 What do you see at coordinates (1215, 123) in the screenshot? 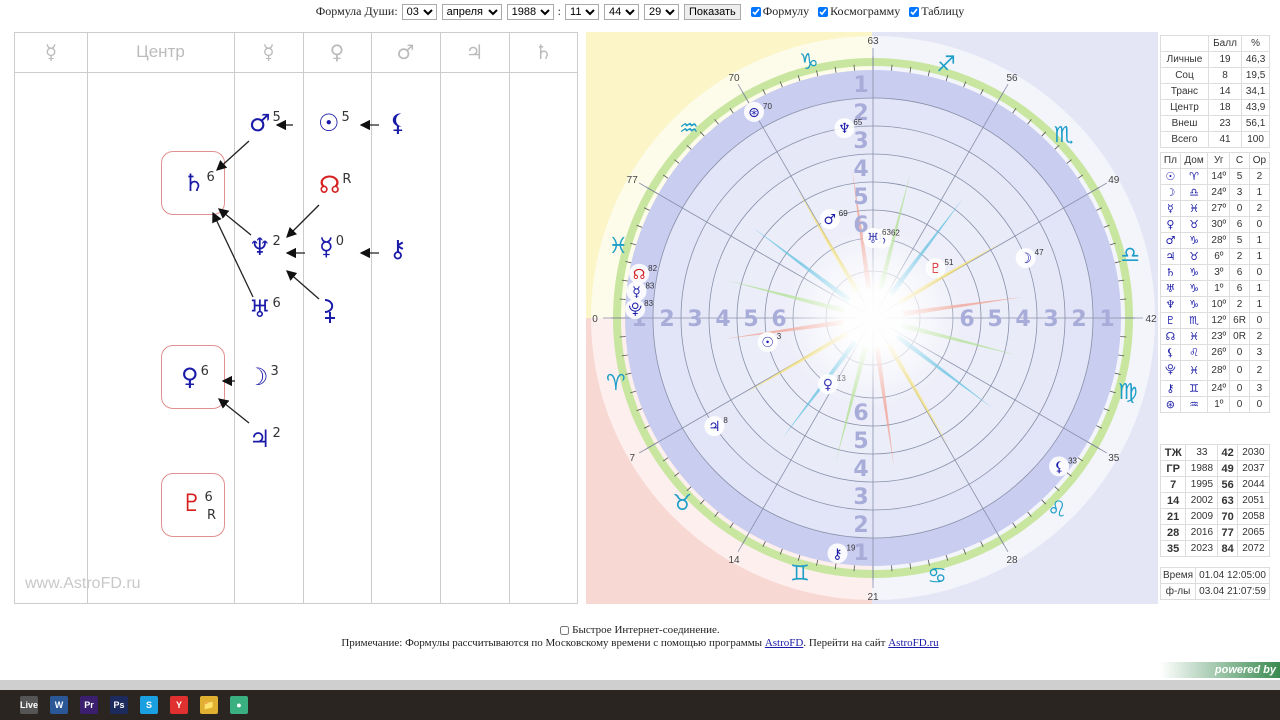
I see `summary-row: Внеш 23 56,1` at bounding box center [1215, 123].